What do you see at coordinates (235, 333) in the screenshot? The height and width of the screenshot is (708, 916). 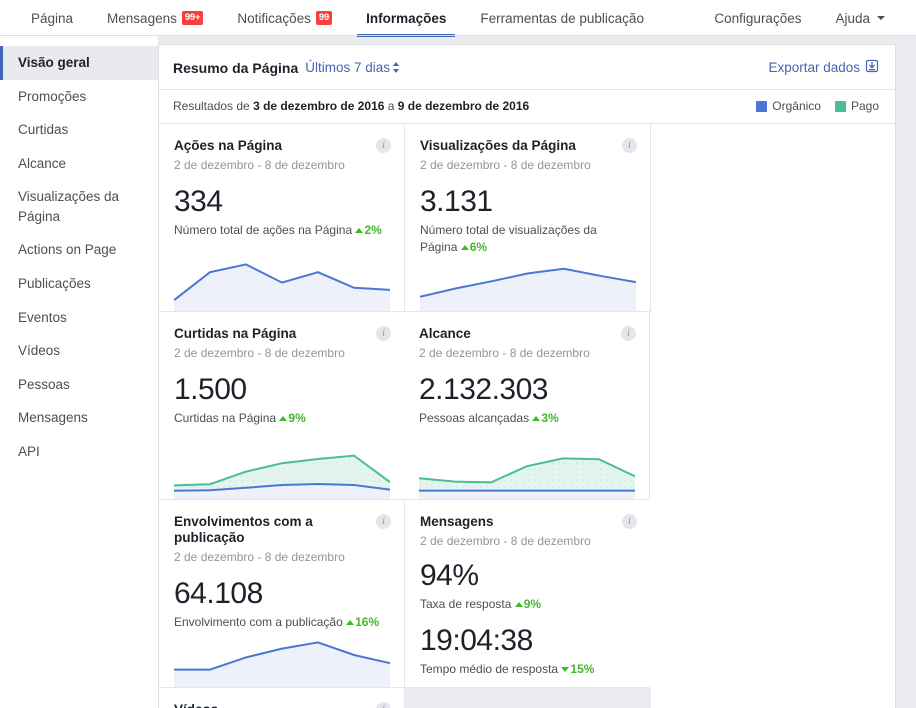 I see `card-title: Curtidas na Página` at bounding box center [235, 333].